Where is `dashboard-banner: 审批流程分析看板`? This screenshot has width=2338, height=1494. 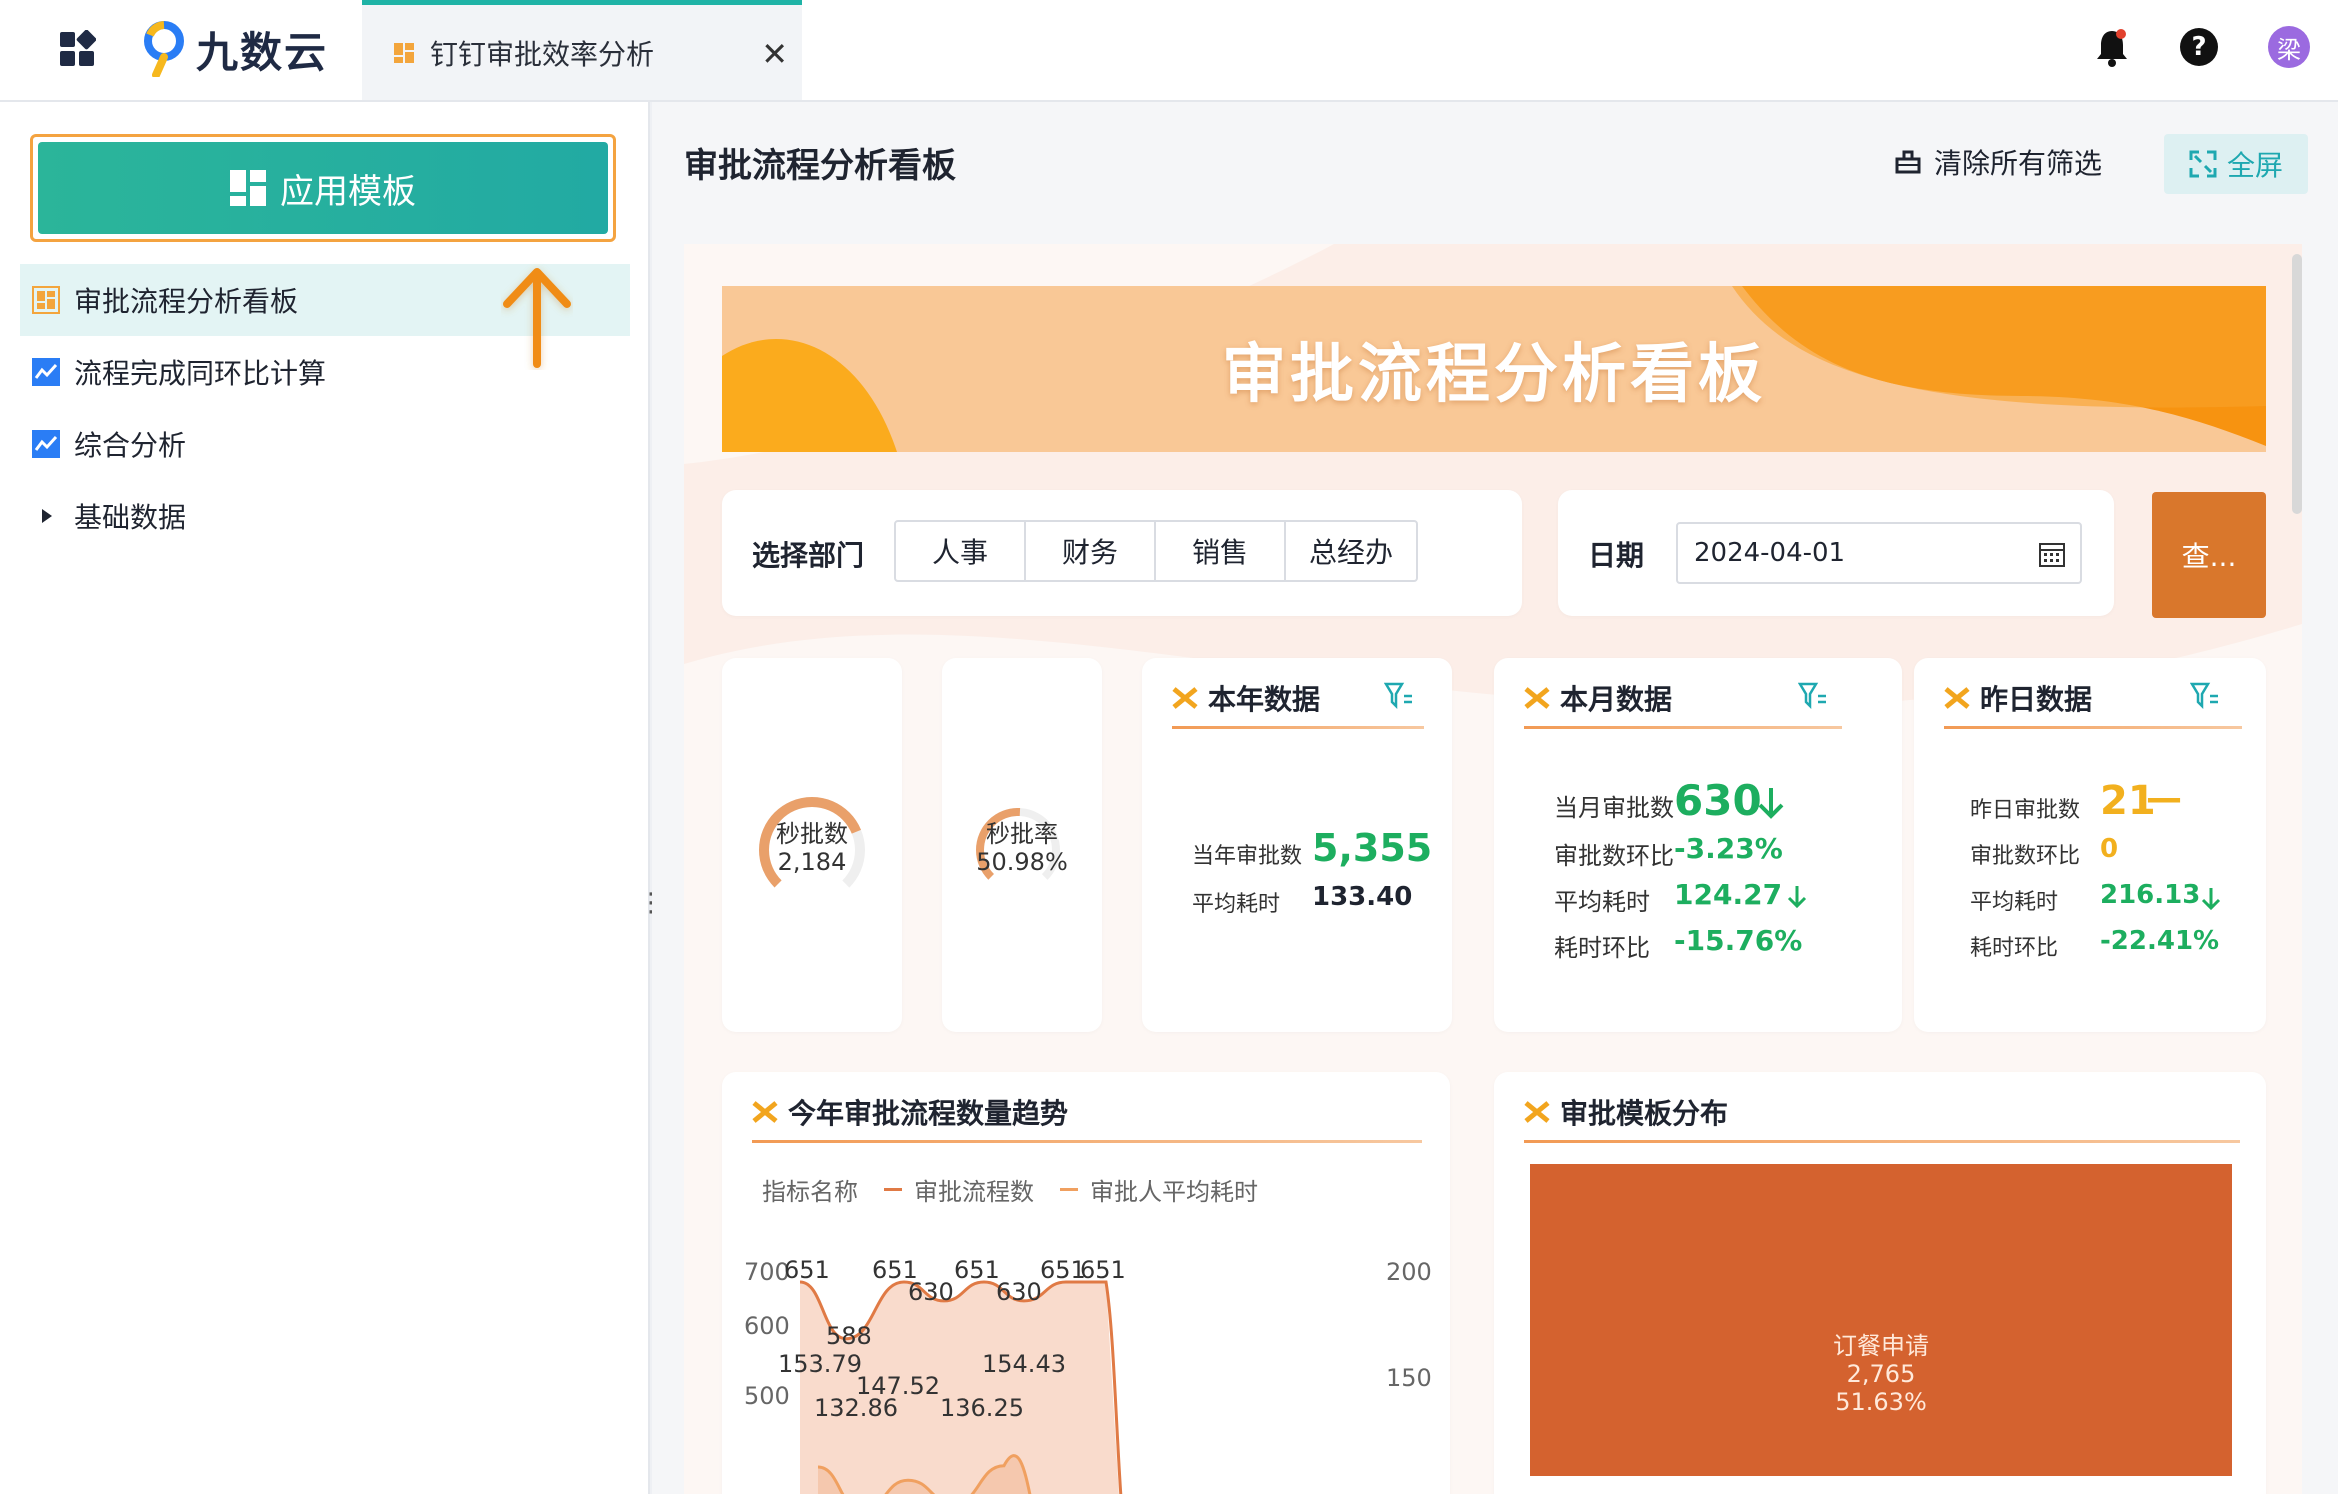
dashboard-banner: 审批流程分析看板 is located at coordinates (1494, 369).